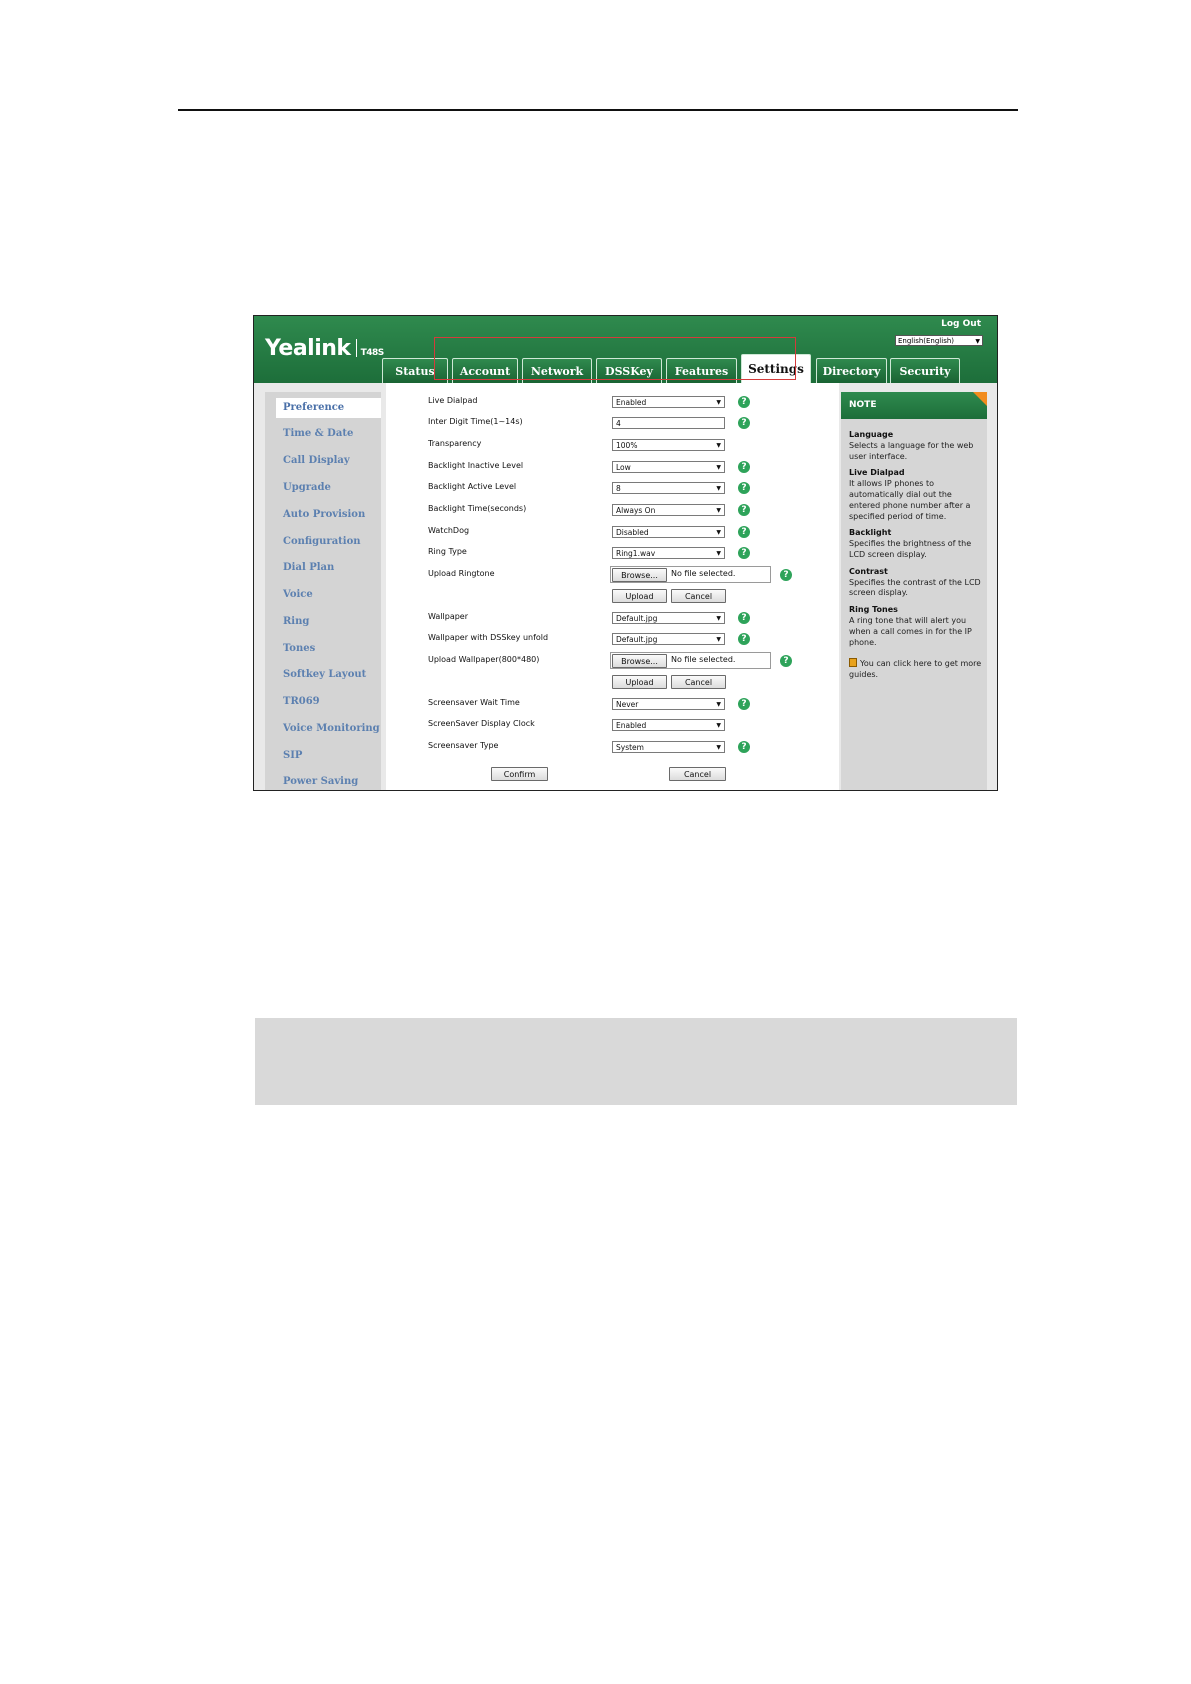 The image size is (1191, 1684). I want to click on sidebar-item-upgrade: Upgrade, so click(307, 487).